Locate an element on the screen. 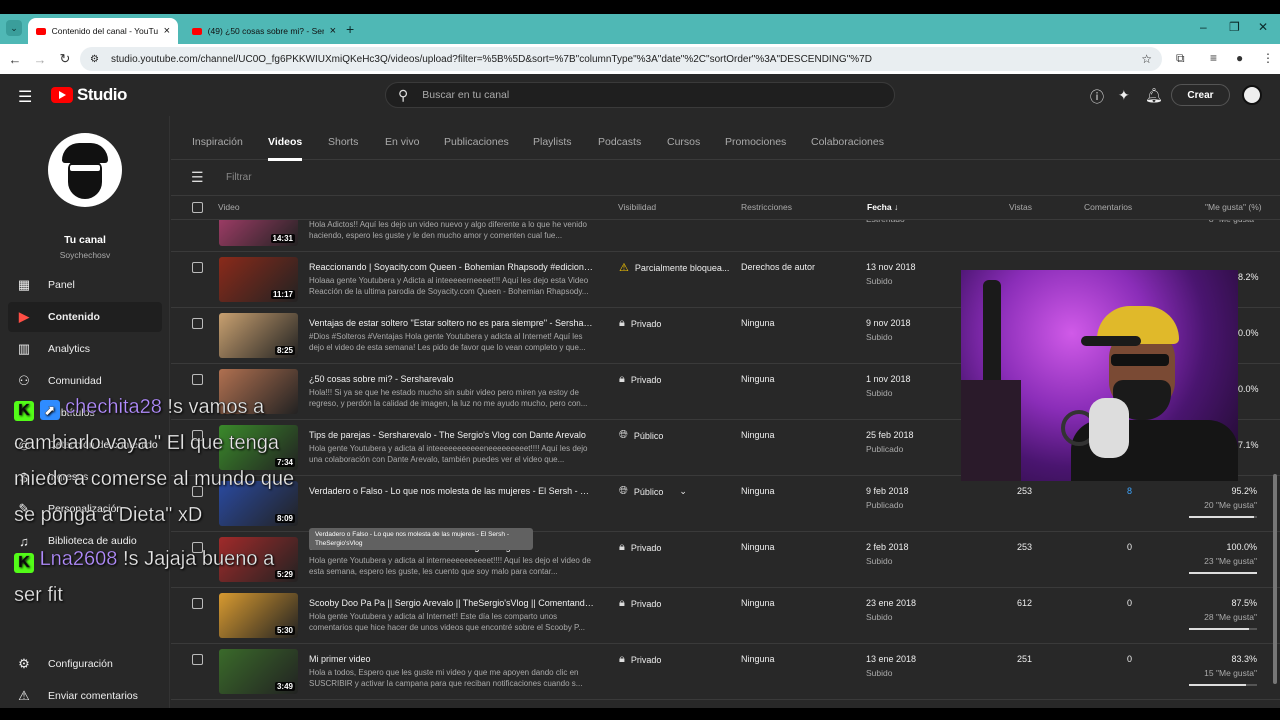  filter-placeholder: Filtrar is located at coordinates (239, 177).